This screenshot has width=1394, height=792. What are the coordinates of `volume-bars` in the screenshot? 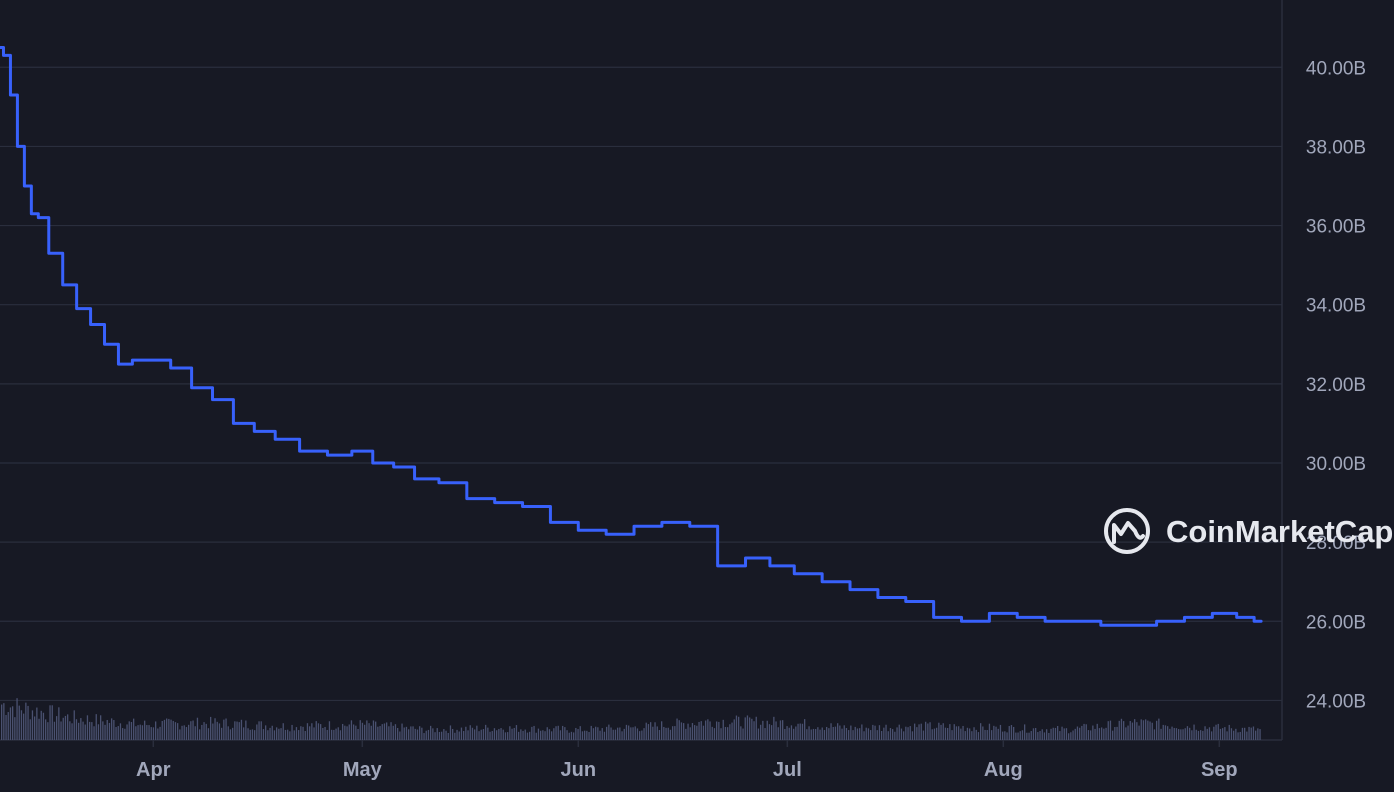 It's located at (631, 719).